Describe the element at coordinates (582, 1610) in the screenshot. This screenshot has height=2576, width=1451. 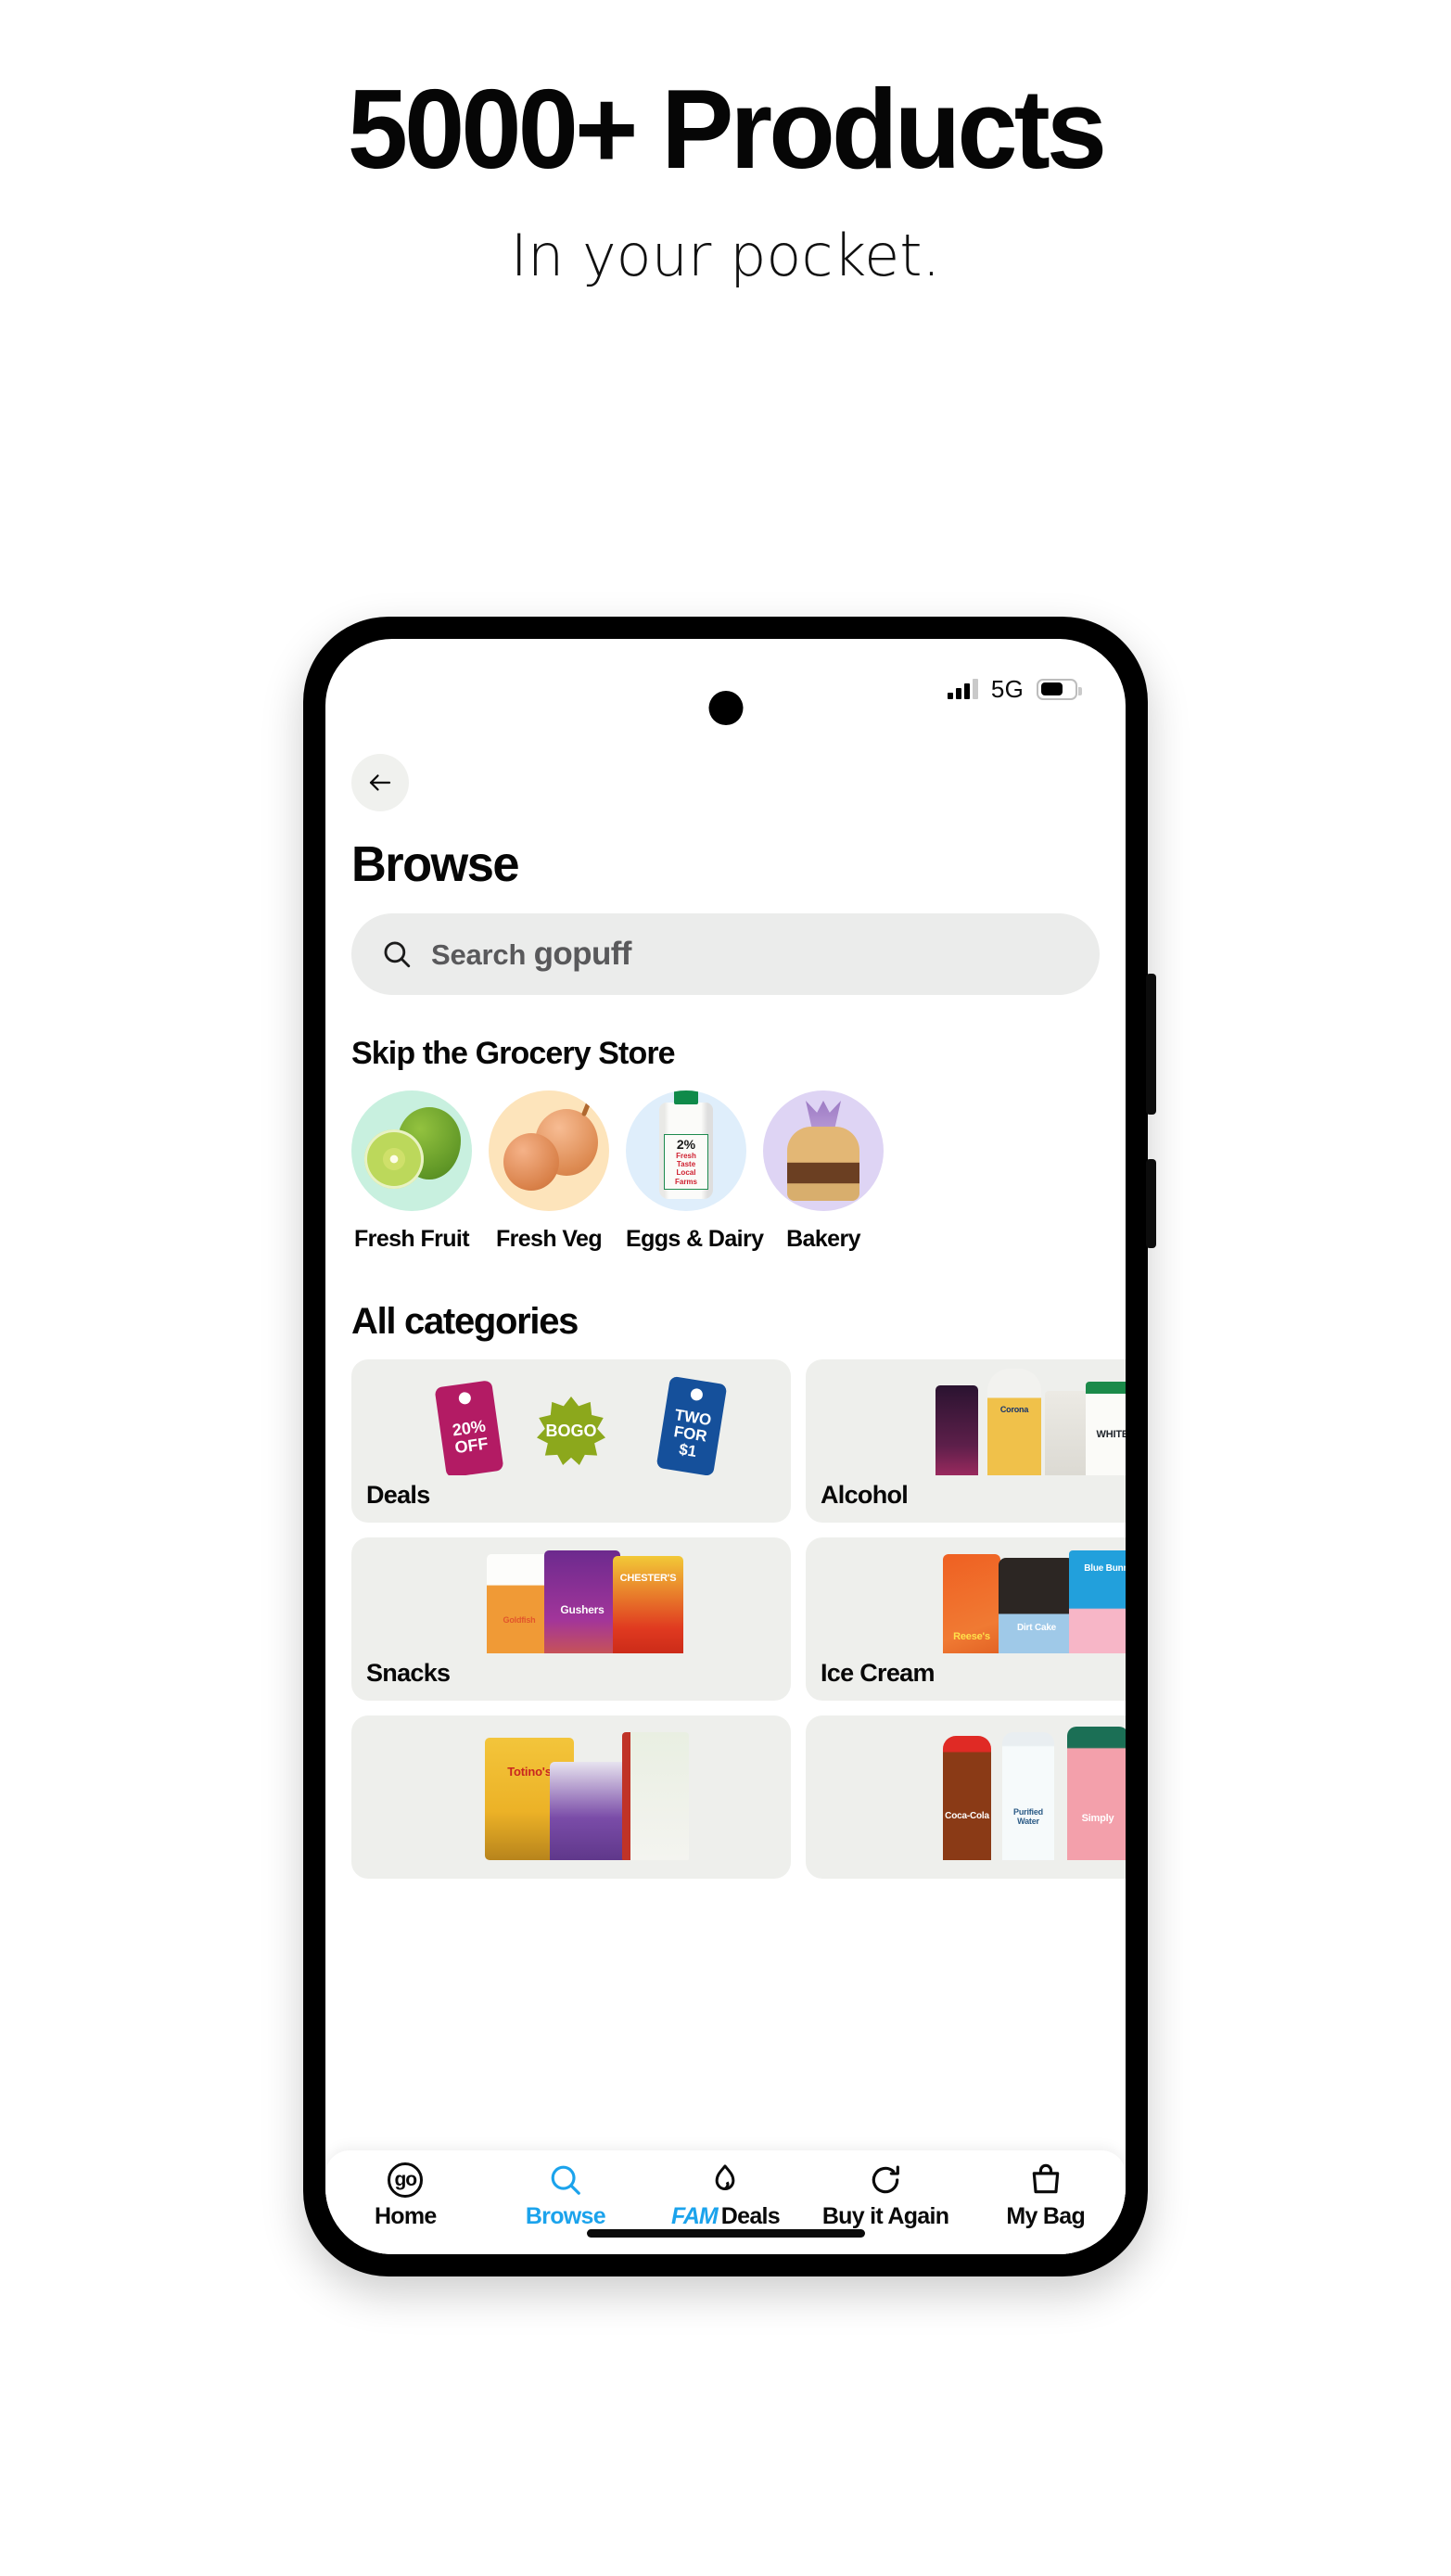
I see `gushers-label: Gushers` at that location.